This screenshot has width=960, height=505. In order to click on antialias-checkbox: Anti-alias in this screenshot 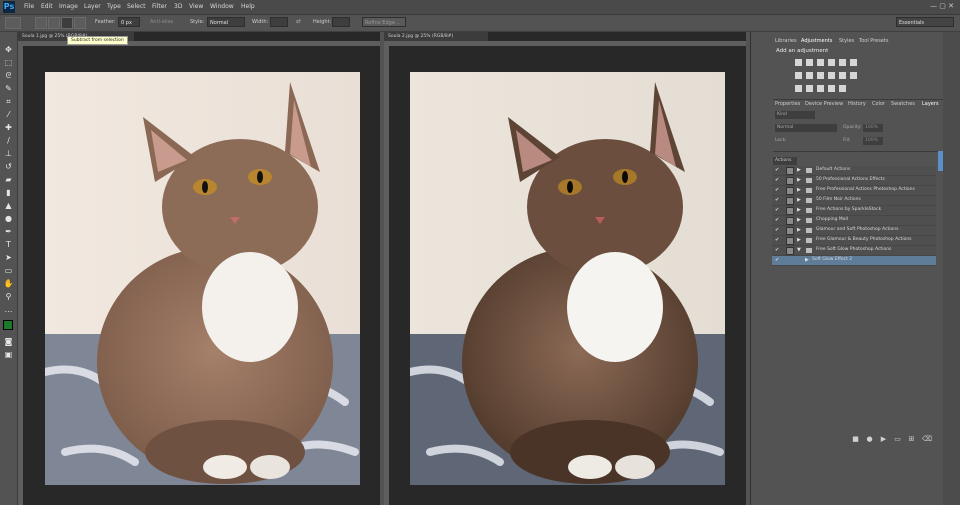, I will do `click(161, 22)`.